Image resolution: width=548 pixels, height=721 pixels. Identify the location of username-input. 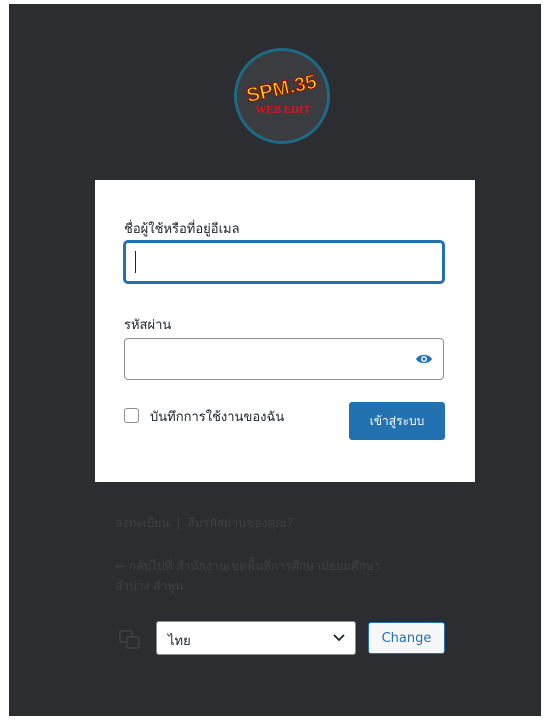
(284, 262).